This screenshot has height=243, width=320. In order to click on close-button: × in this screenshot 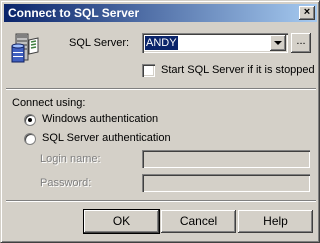, I will do `click(307, 13)`.